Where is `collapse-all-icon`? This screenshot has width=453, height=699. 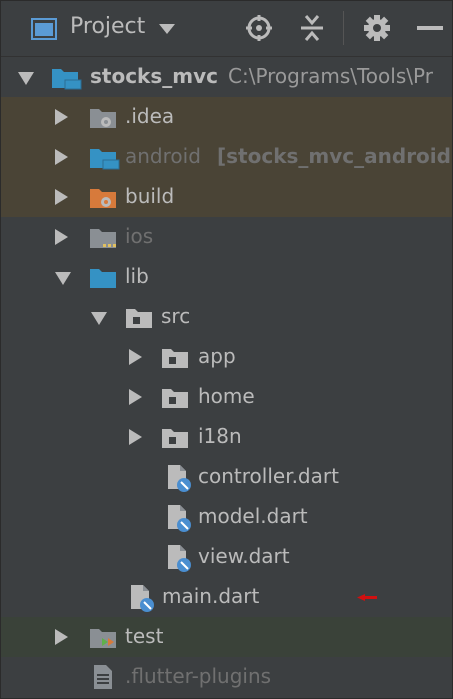
collapse-all-icon is located at coordinates (312, 28).